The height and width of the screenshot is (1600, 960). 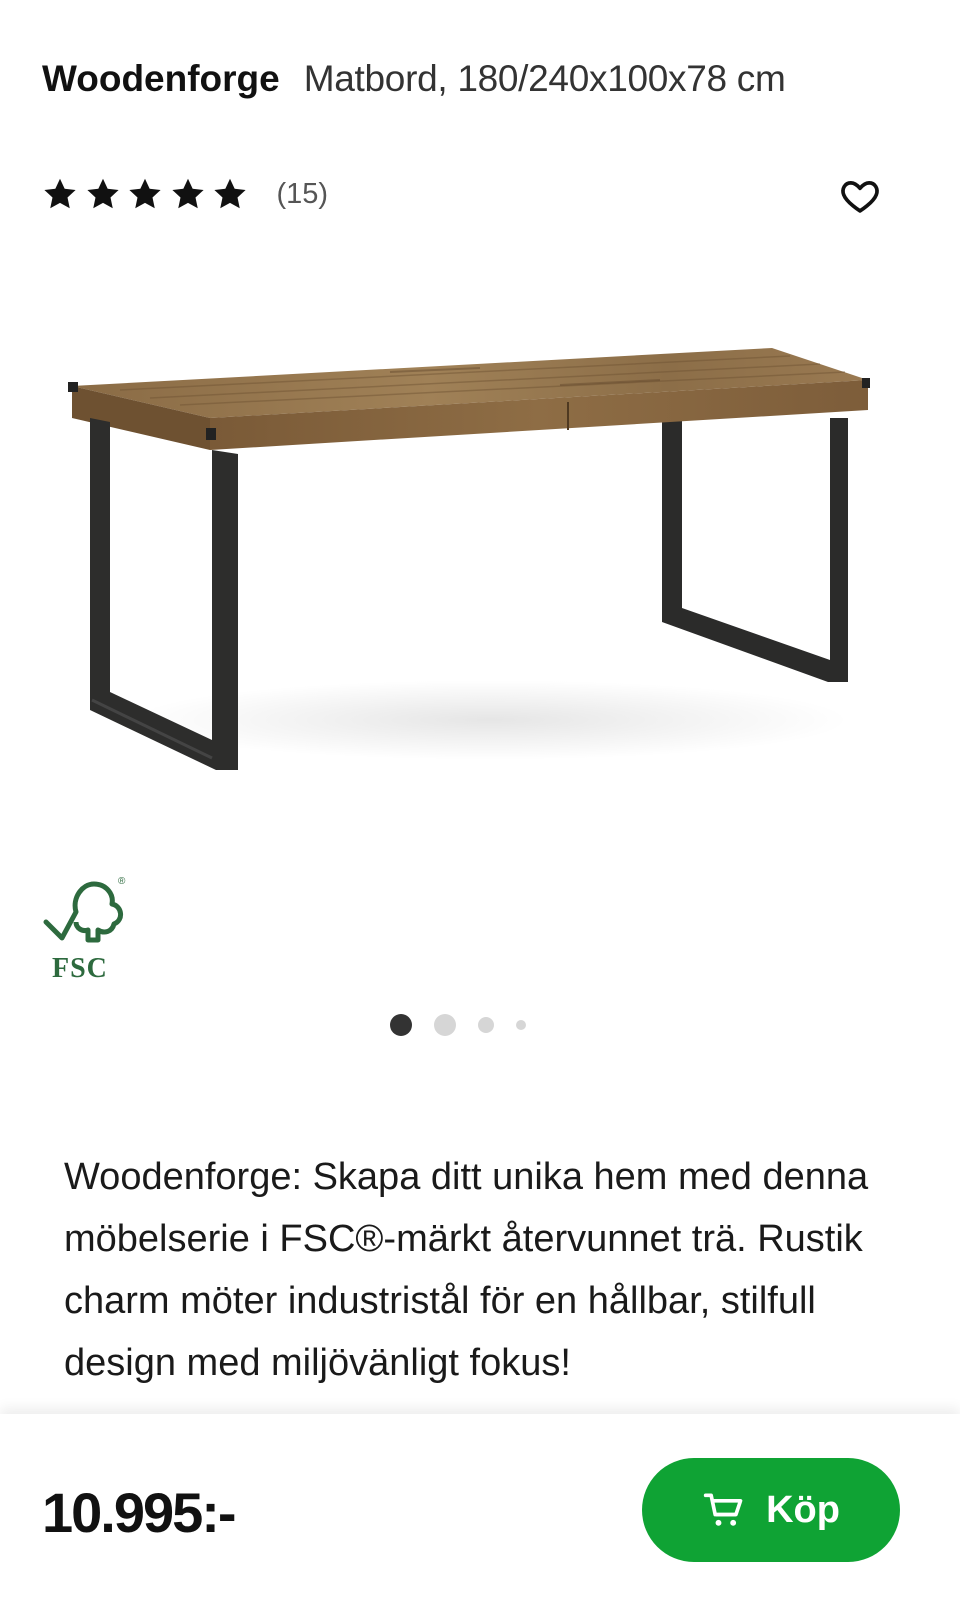 I want to click on fsc-label: FSC, so click(x=80, y=968).